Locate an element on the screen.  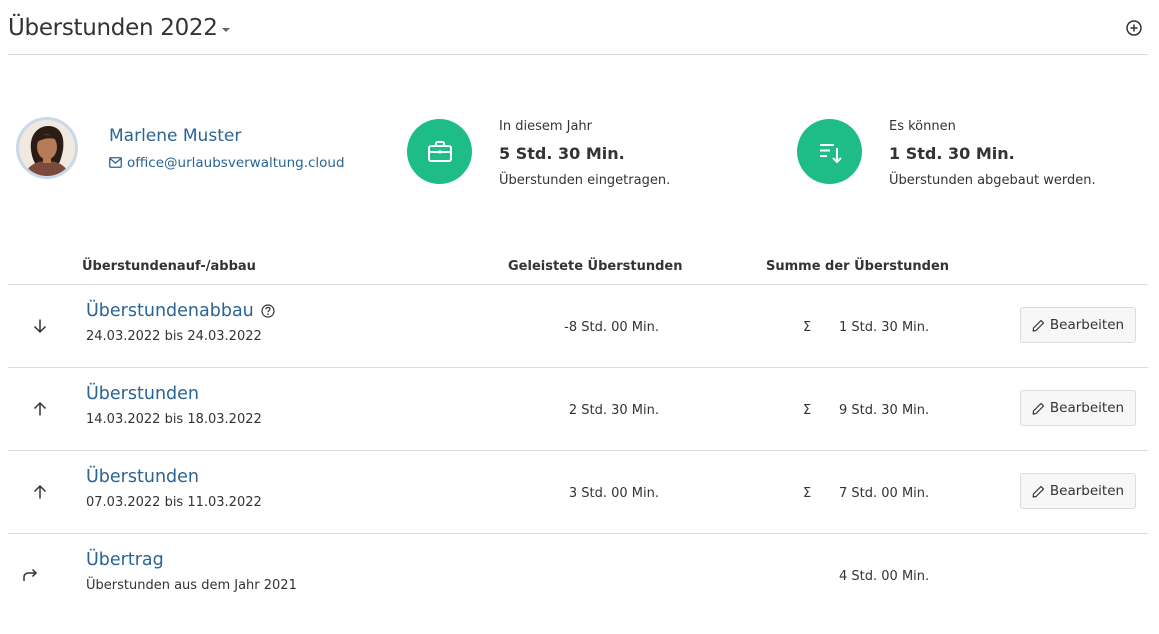
person-email-link: office@urlaubsverwaltung.cloud is located at coordinates (227, 163).